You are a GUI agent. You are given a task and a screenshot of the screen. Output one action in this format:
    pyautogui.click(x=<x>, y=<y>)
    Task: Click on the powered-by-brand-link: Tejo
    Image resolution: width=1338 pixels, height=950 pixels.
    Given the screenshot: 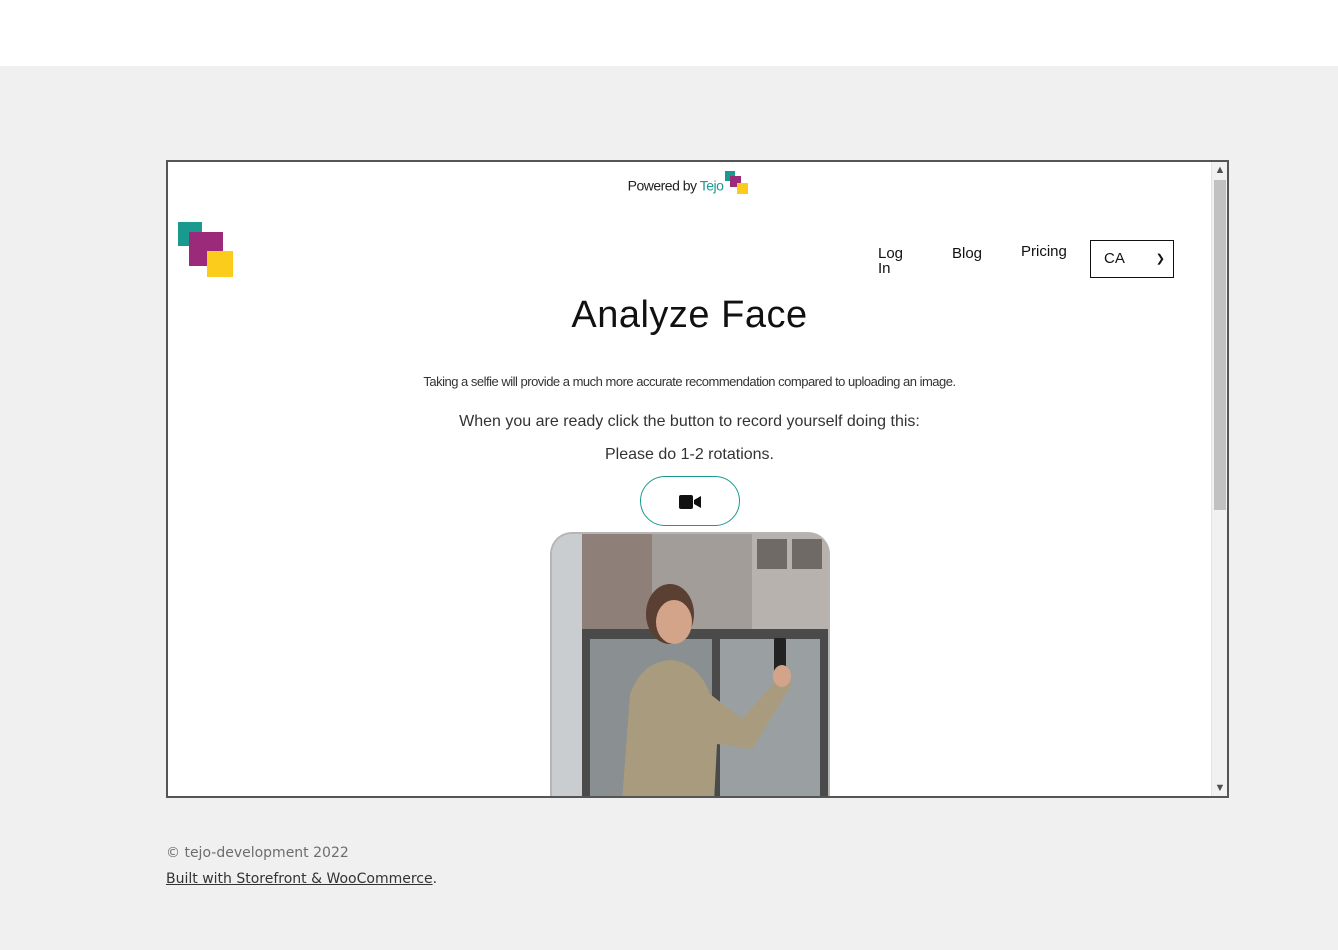 What is the action you would take?
    pyautogui.click(x=712, y=186)
    